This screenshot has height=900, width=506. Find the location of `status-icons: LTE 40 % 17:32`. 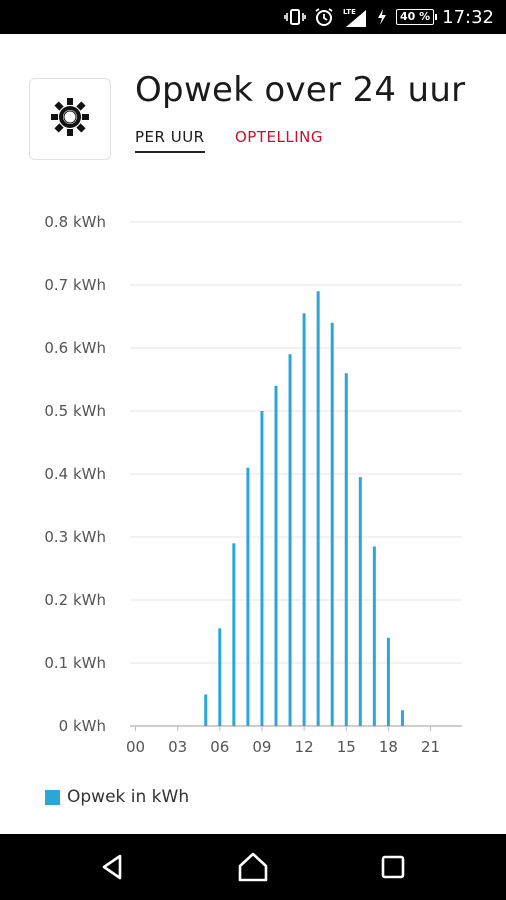

status-icons: LTE 40 % 17:32 is located at coordinates (389, 17).